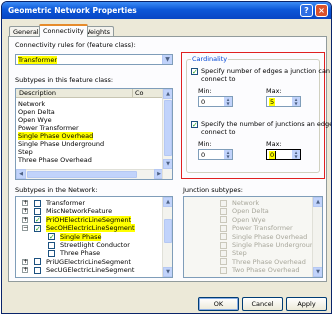  Describe the element at coordinates (166, 10) in the screenshot. I see `title-bar: Geometric Network Properties ? ×` at that location.